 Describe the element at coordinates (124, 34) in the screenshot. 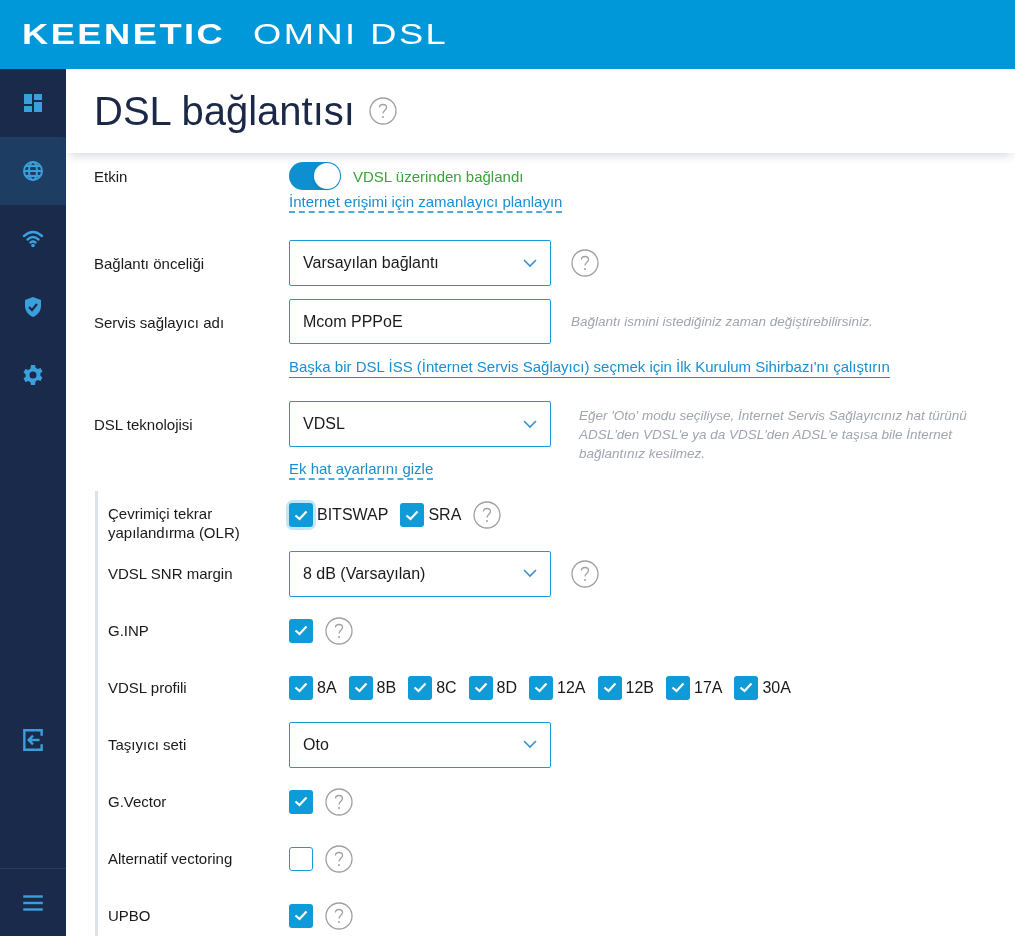

I see `brand-logo: KEENETIC` at that location.